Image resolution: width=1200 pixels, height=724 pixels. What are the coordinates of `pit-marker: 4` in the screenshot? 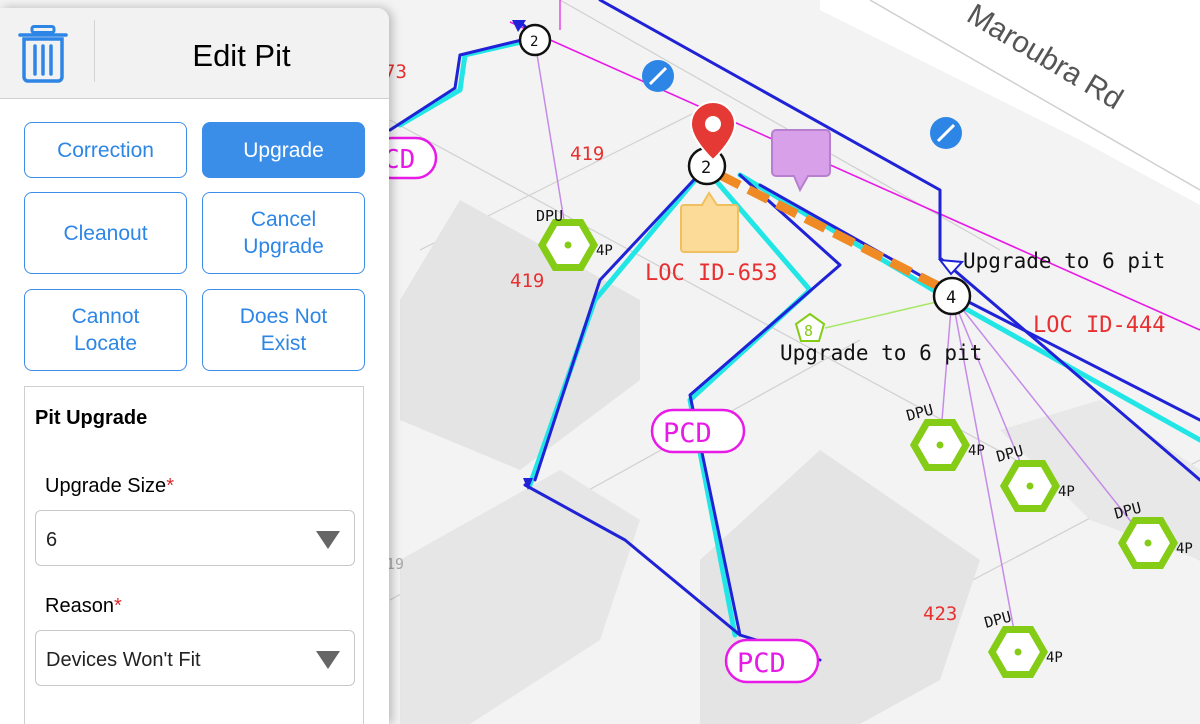 It's located at (952, 296).